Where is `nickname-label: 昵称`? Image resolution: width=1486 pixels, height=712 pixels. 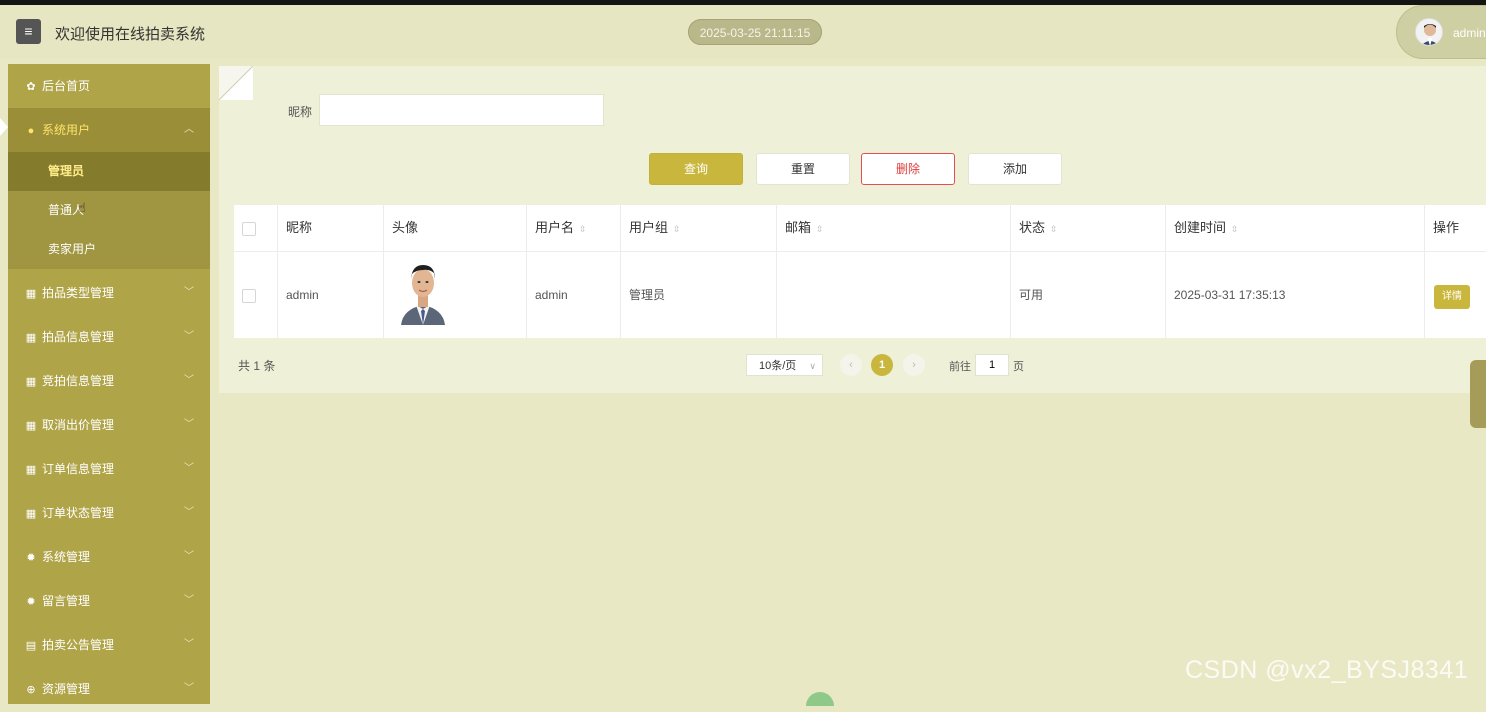
nickname-label: 昵称 is located at coordinates (300, 112).